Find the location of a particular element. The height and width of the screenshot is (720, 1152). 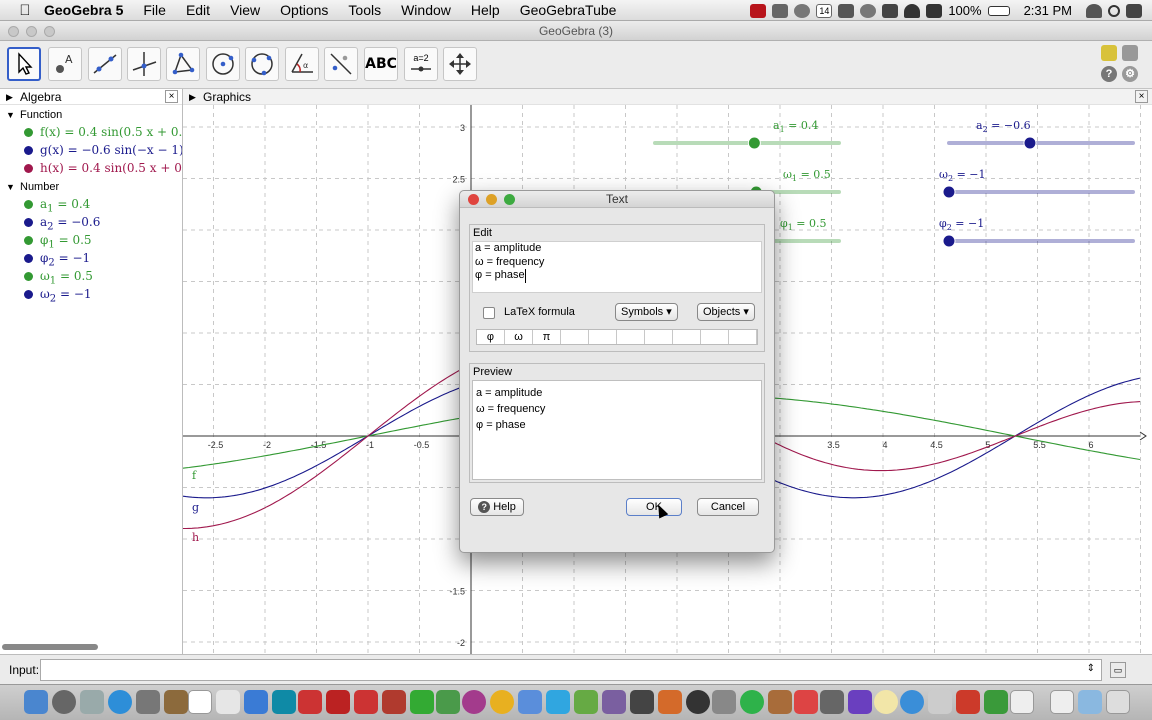

menu-help: Help is located at coordinates (485, 10).